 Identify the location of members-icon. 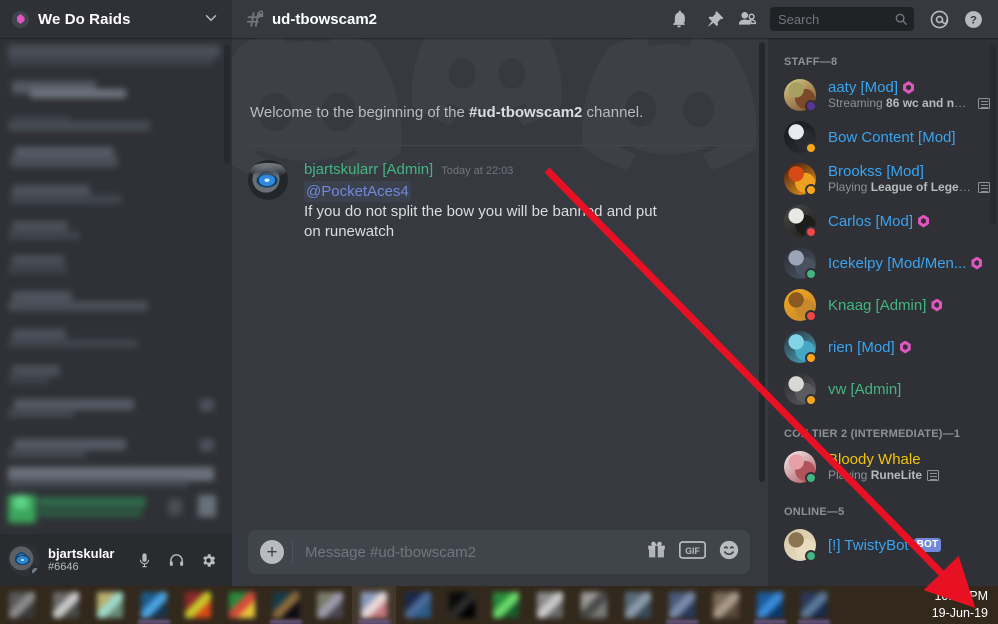
(747, 19).